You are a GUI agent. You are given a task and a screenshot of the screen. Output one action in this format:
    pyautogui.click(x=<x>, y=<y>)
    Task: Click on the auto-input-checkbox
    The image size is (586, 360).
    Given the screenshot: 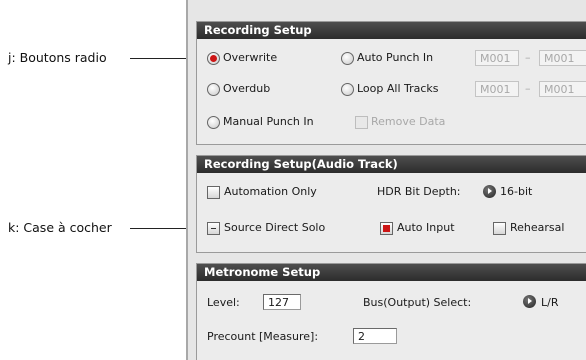 What is the action you would take?
    pyautogui.click(x=386, y=228)
    